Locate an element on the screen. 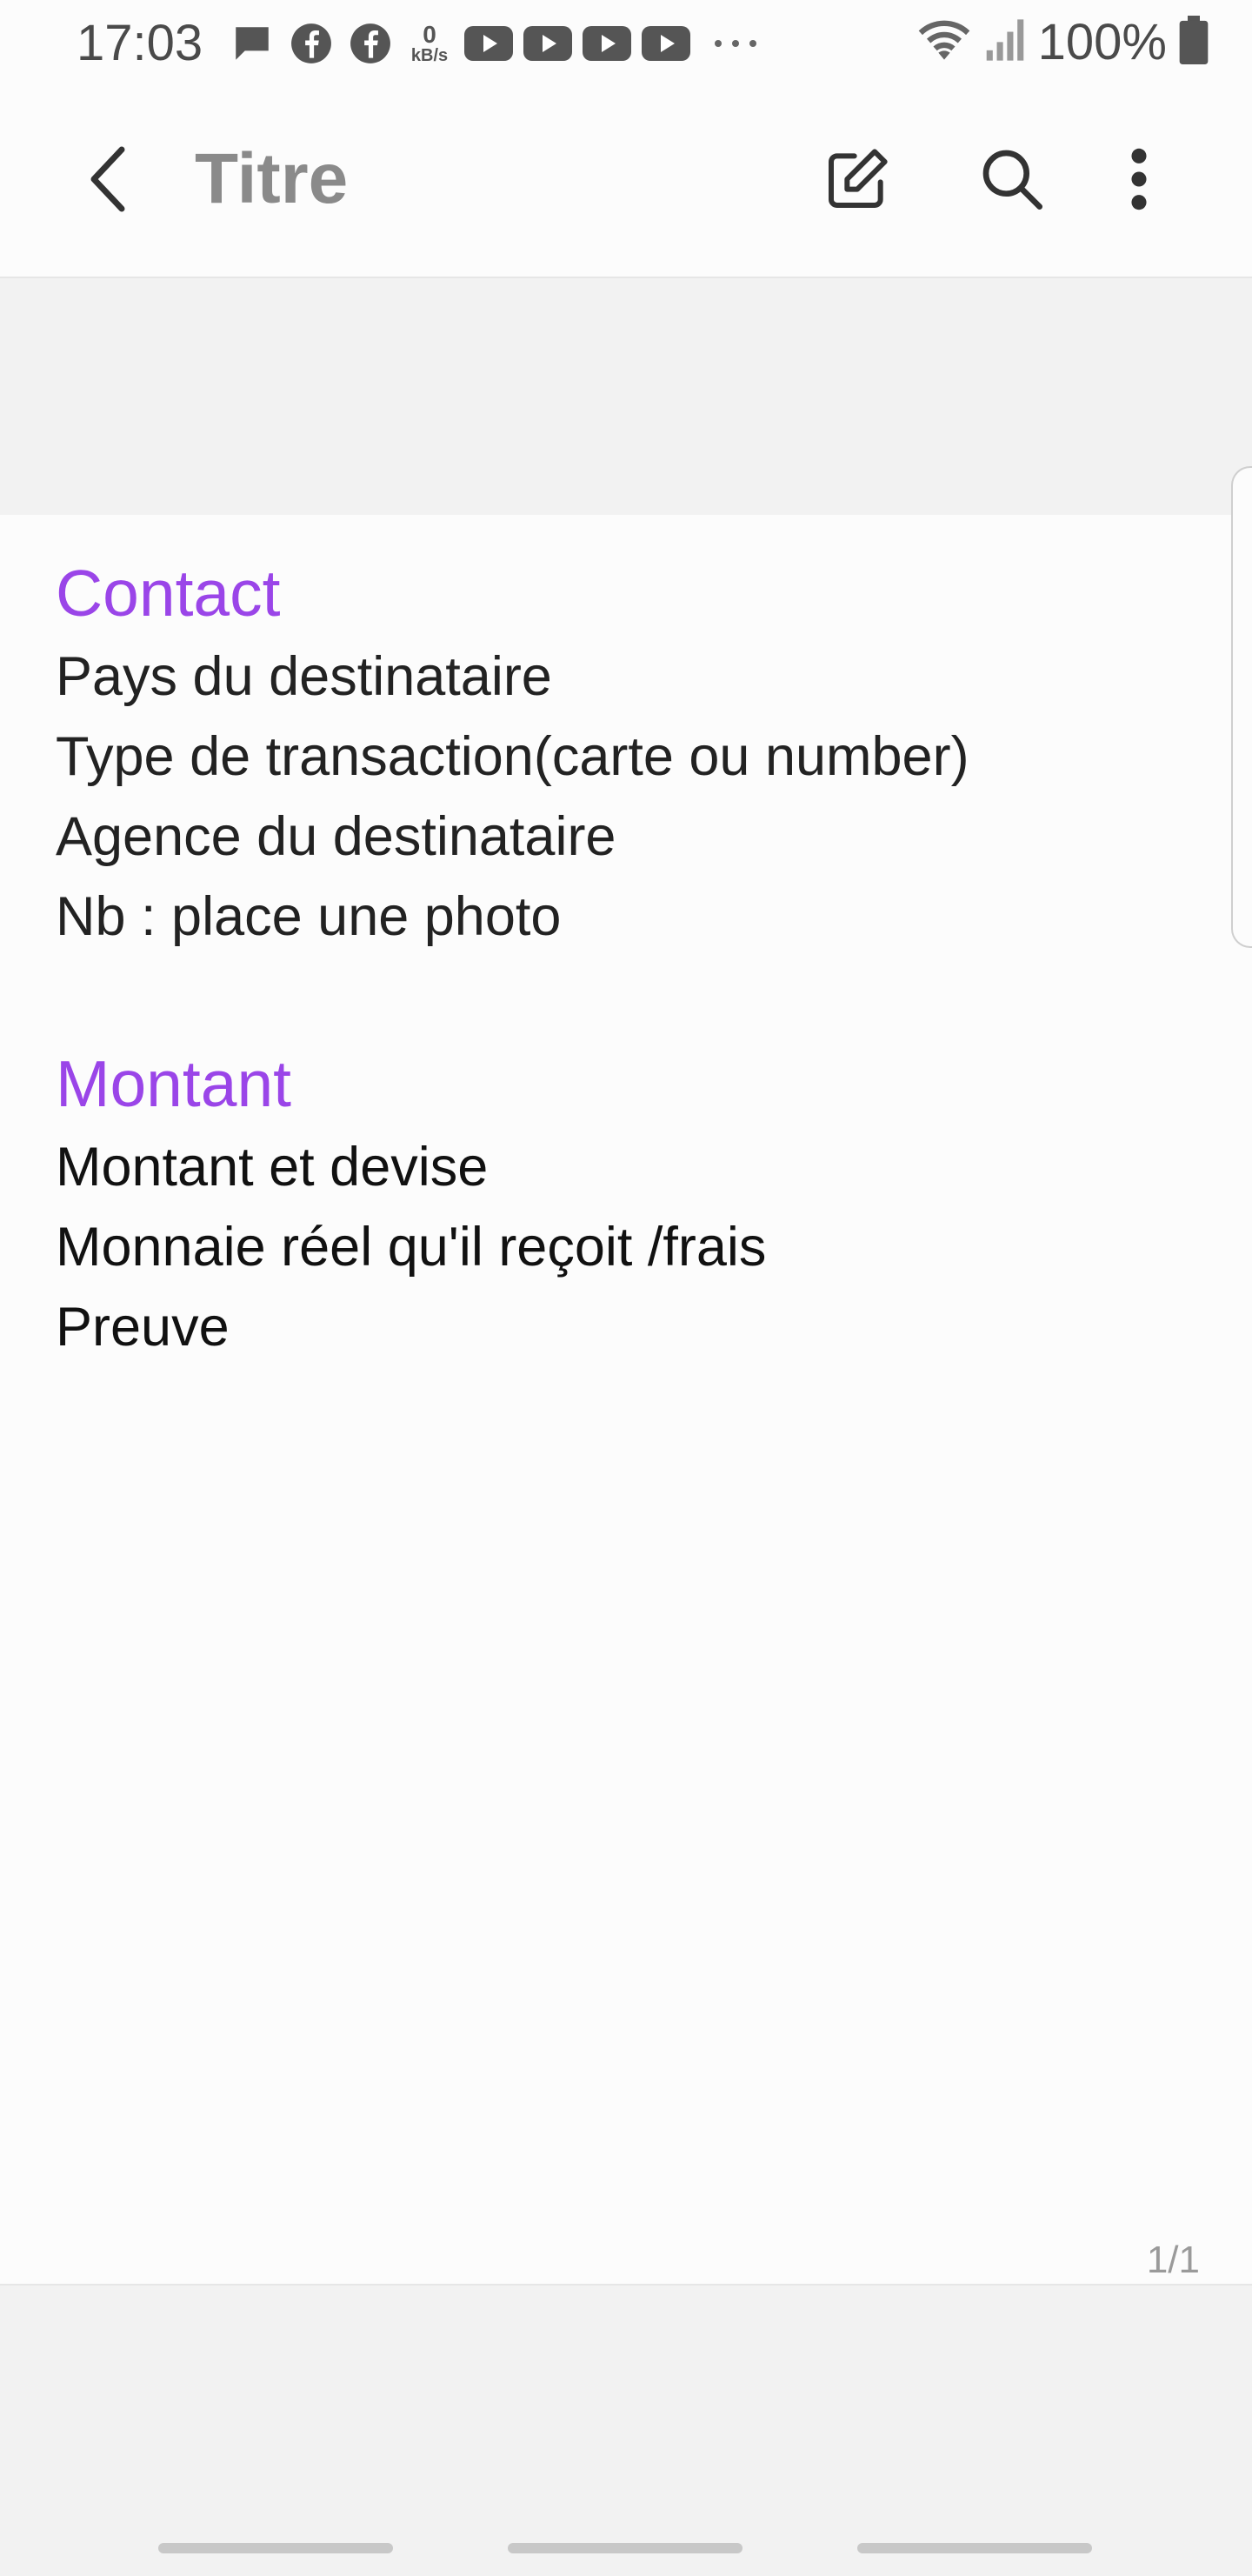 Image resolution: width=1252 pixels, height=2576 pixels. network-speed-icon: 0 kB/s is located at coordinates (429, 43).